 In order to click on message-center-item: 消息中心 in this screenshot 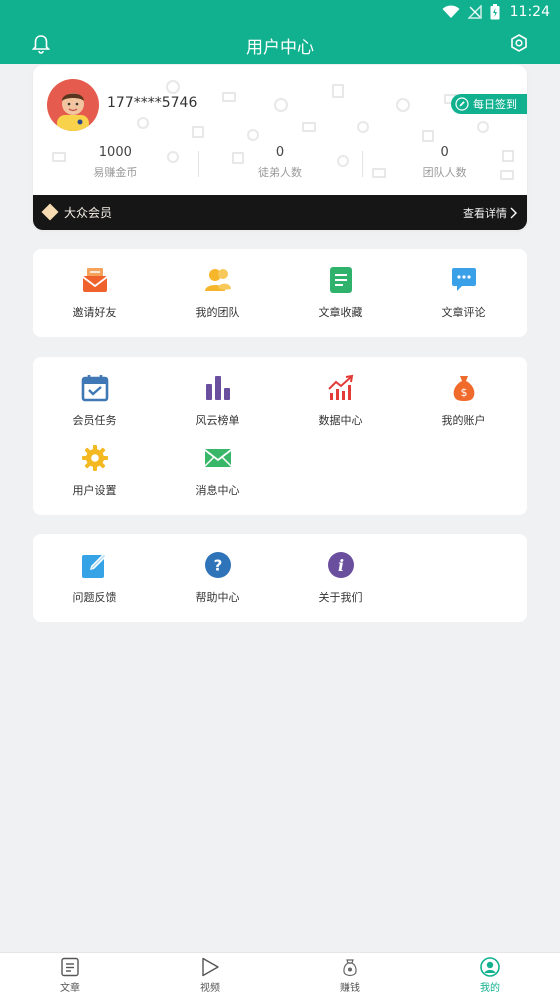, I will do `click(217, 474)`.